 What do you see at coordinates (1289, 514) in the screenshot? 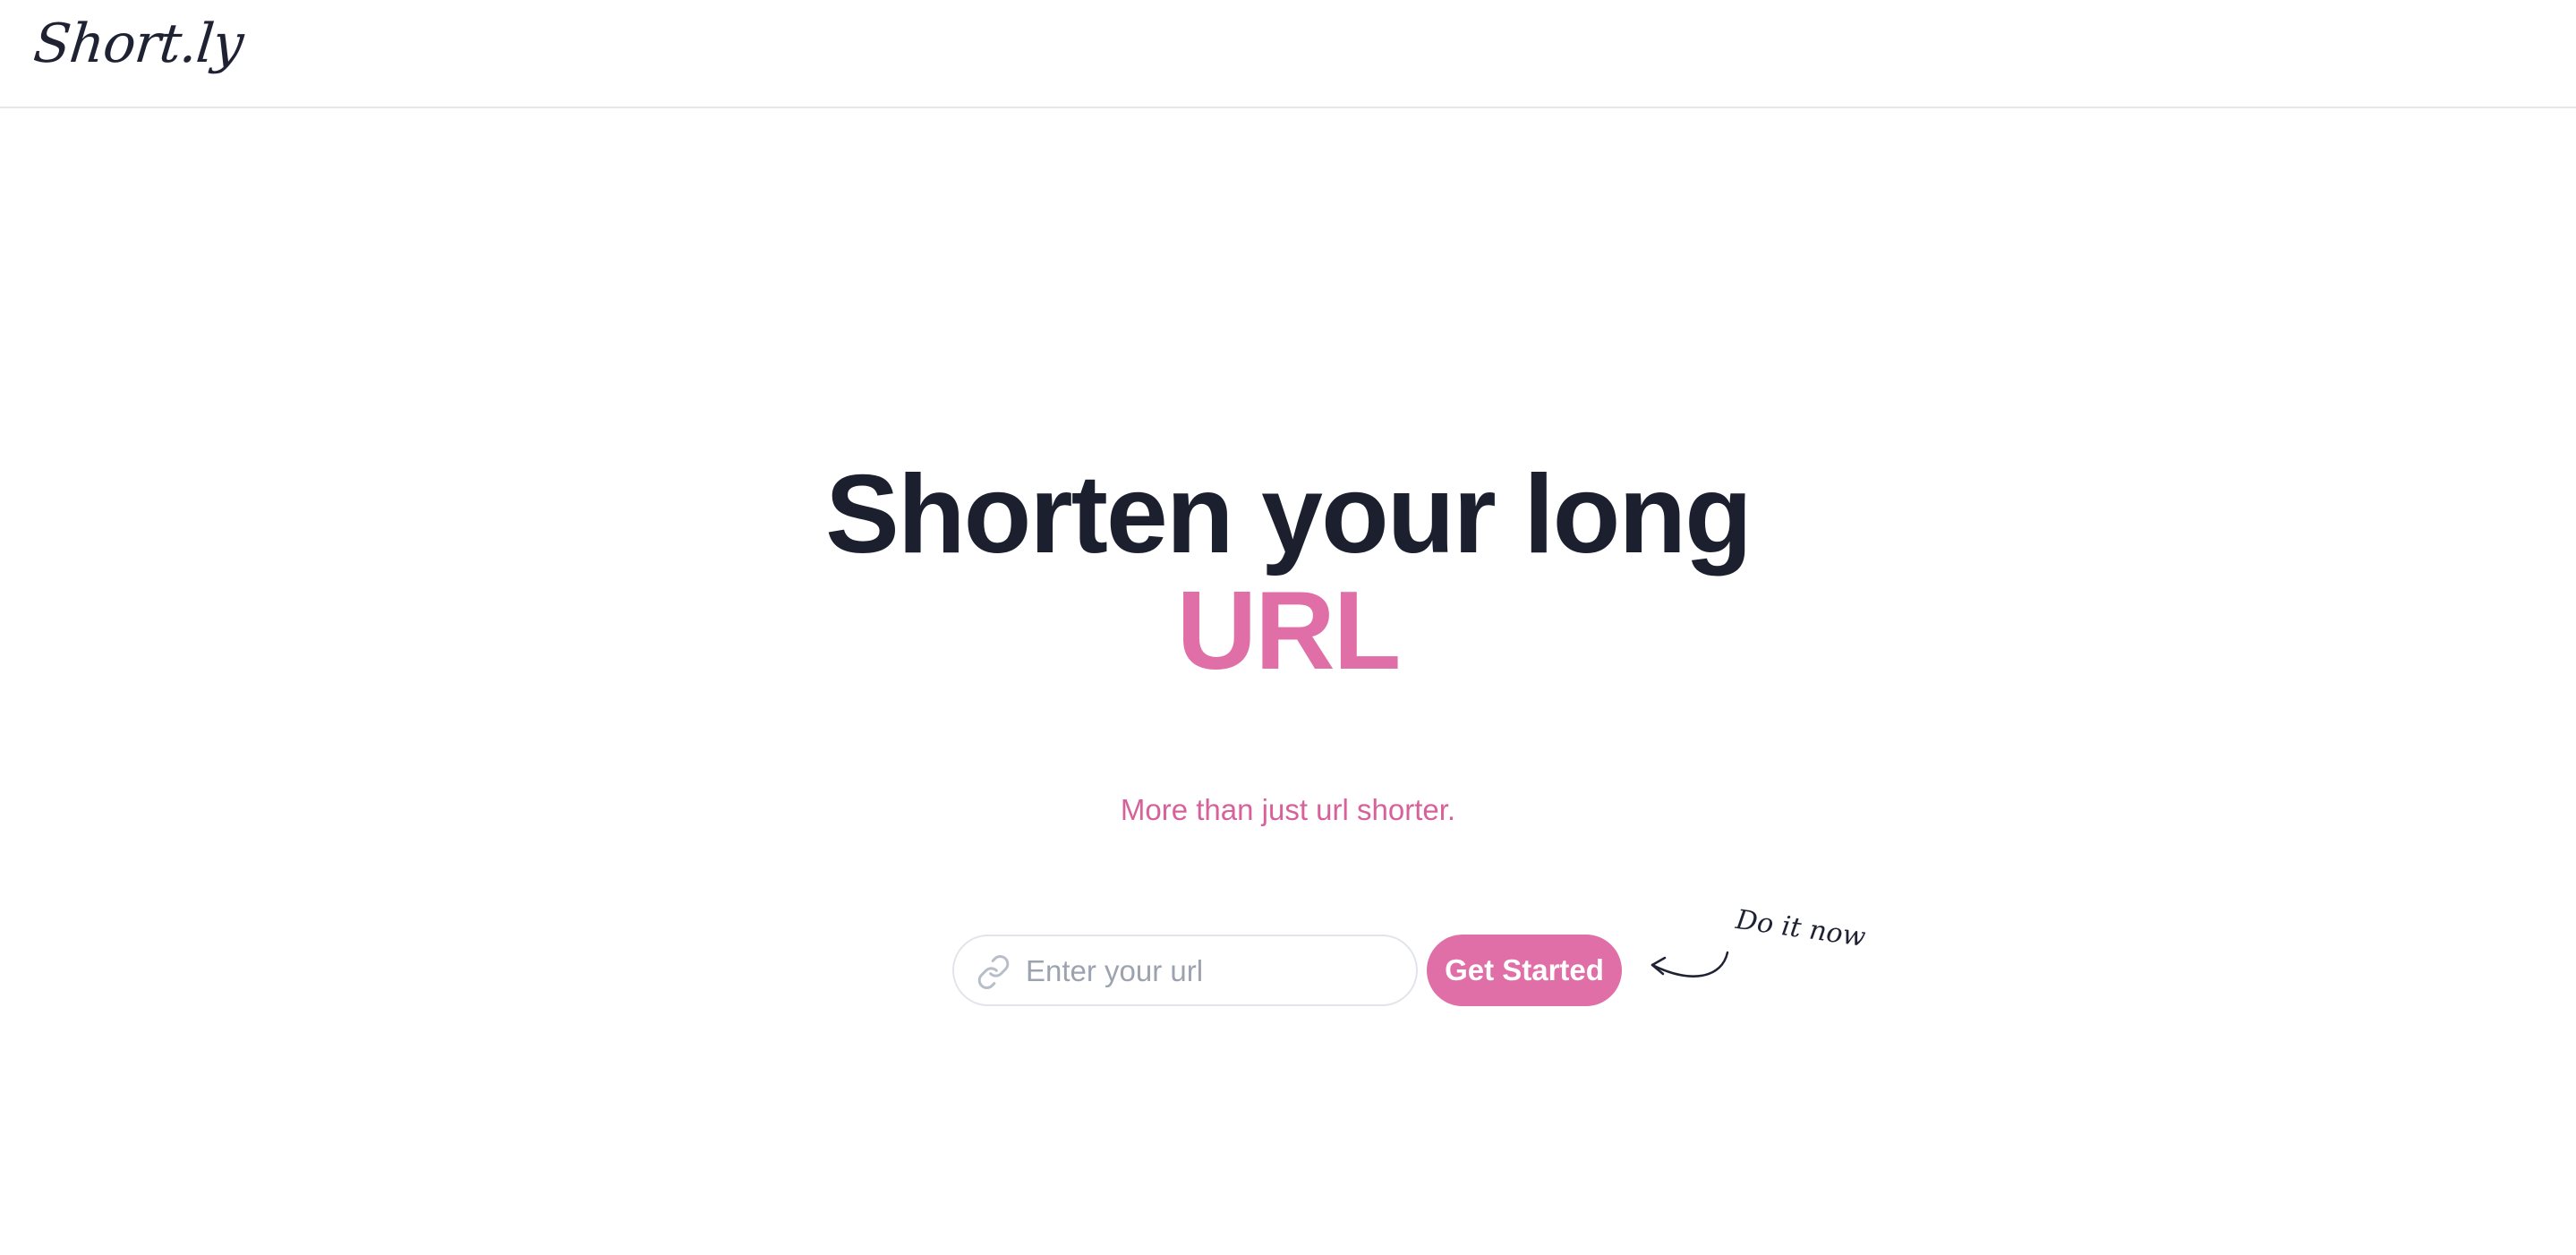
I see `hero-title-line: Shorten your long` at bounding box center [1289, 514].